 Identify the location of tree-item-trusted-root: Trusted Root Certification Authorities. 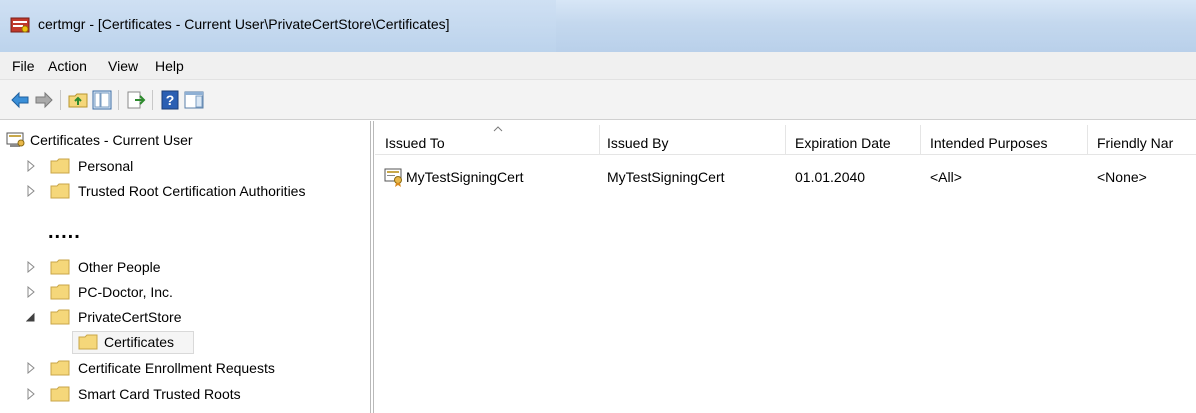
(186, 193).